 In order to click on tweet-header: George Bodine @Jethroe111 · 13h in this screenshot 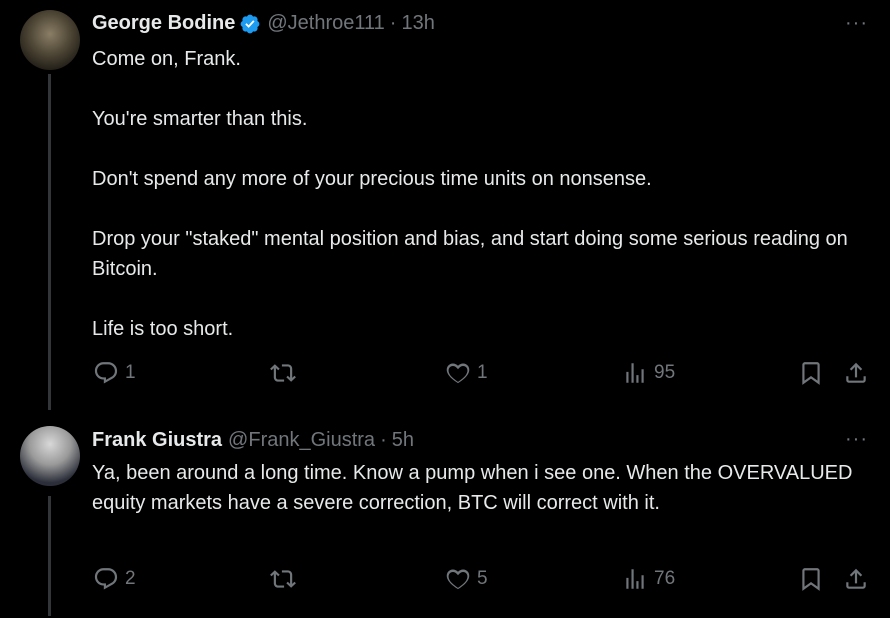, I will do `click(263, 23)`.